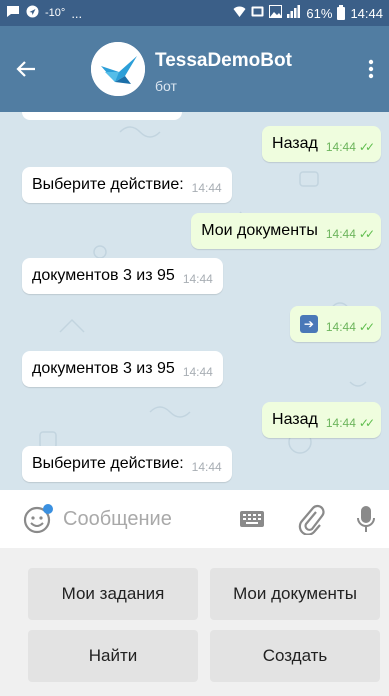 The height and width of the screenshot is (696, 389). Describe the element at coordinates (371, 69) in the screenshot. I see `more-options-icon` at that location.